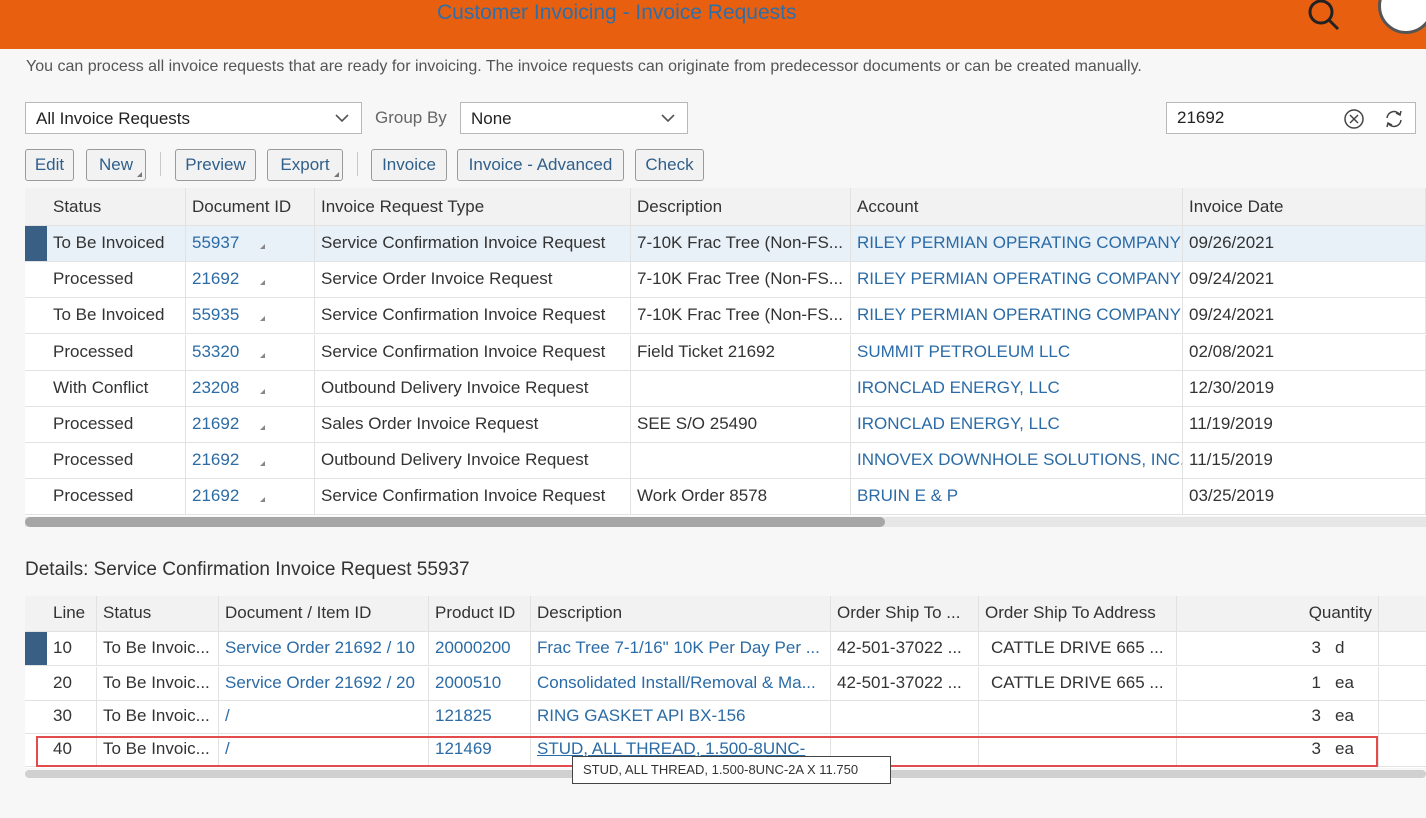  What do you see at coordinates (1324, 16) in the screenshot?
I see `search-icon` at bounding box center [1324, 16].